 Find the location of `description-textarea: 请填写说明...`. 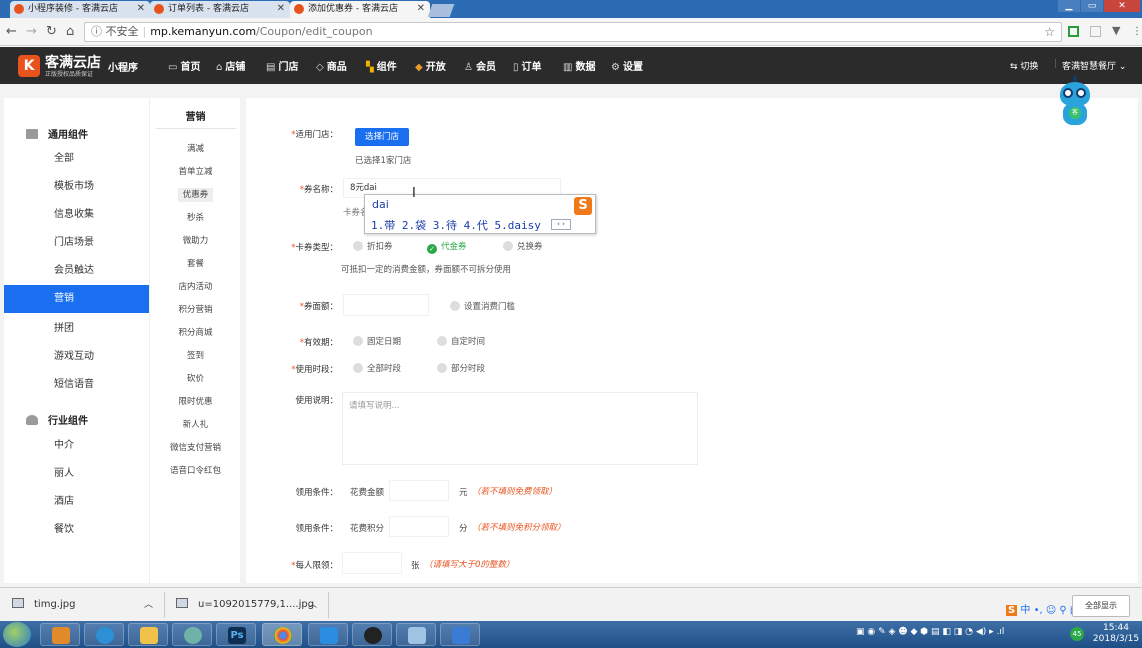

description-textarea: 请填写说明... is located at coordinates (520, 428).